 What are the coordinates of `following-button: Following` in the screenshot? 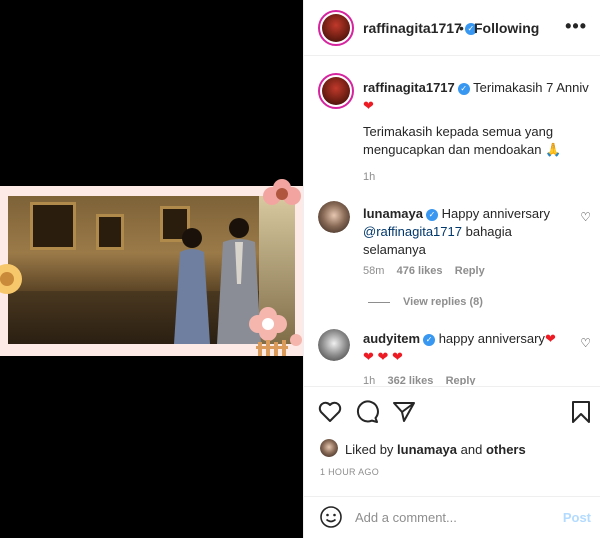 It's located at (506, 28).